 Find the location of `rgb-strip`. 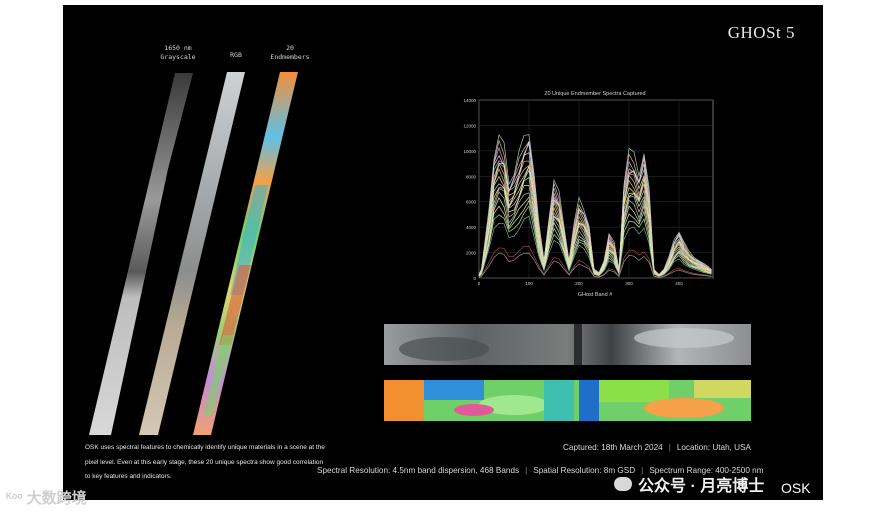

rgb-strip is located at coordinates (192, 253).